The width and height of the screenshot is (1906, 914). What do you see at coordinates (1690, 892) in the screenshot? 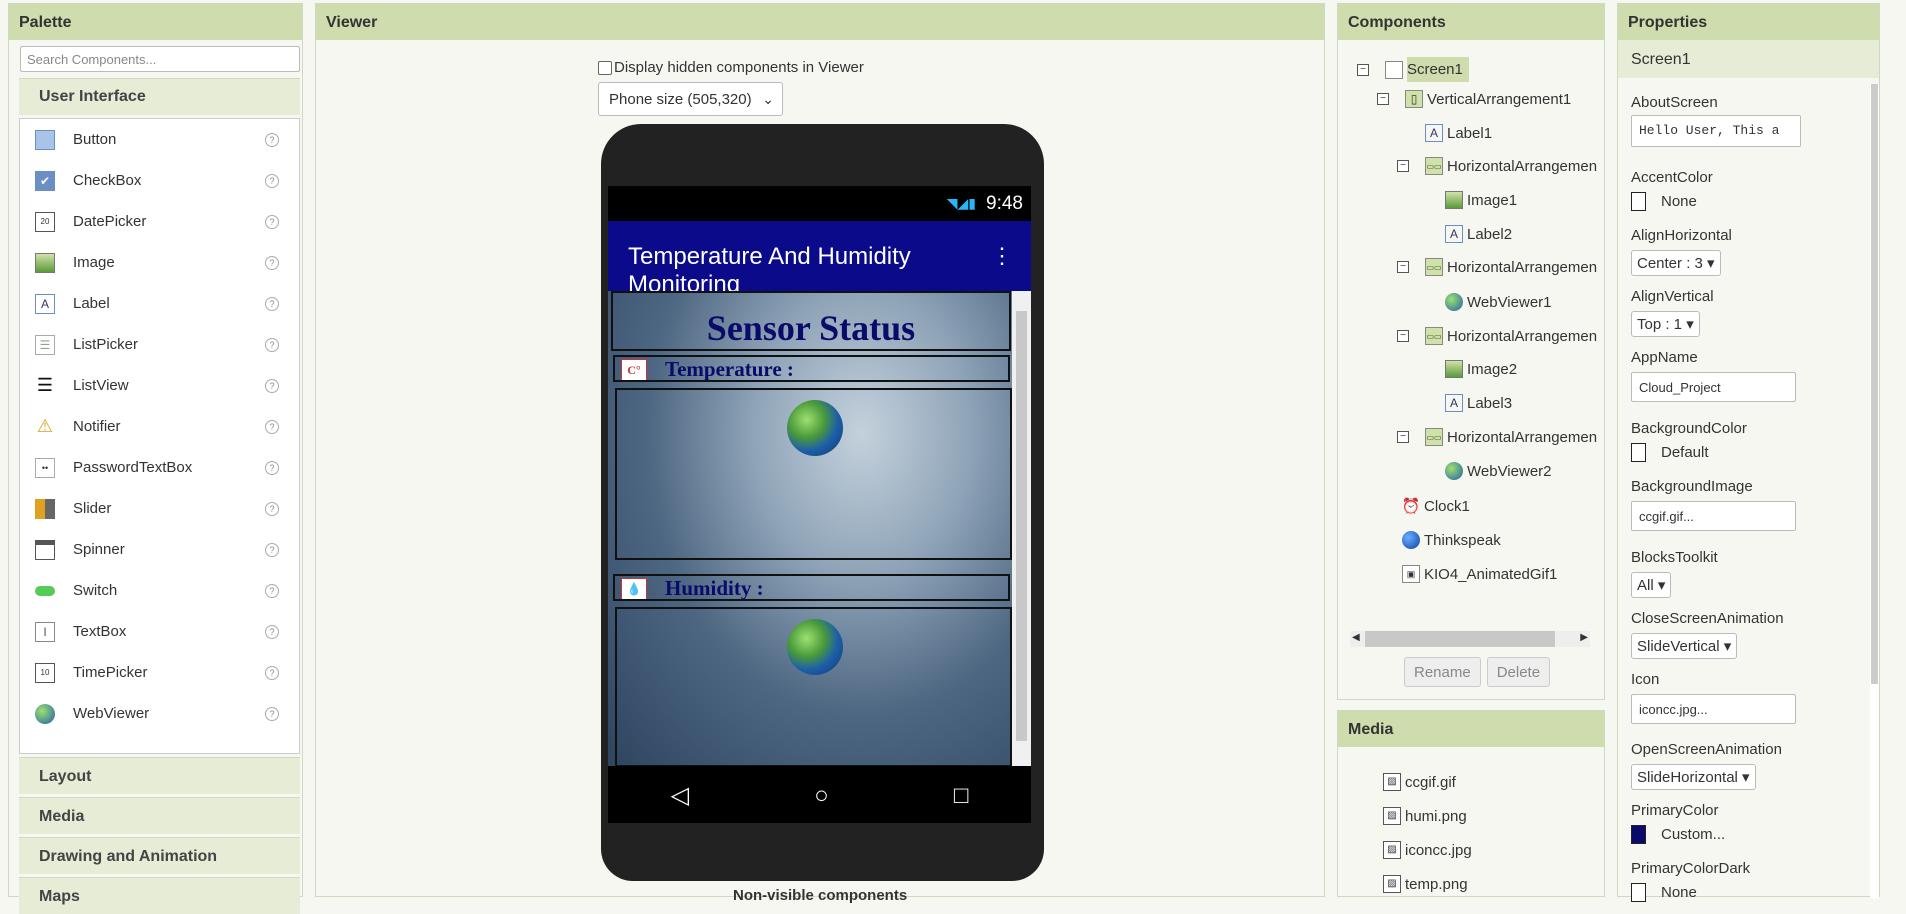
I see `primarycolordark-picker: None` at bounding box center [1690, 892].